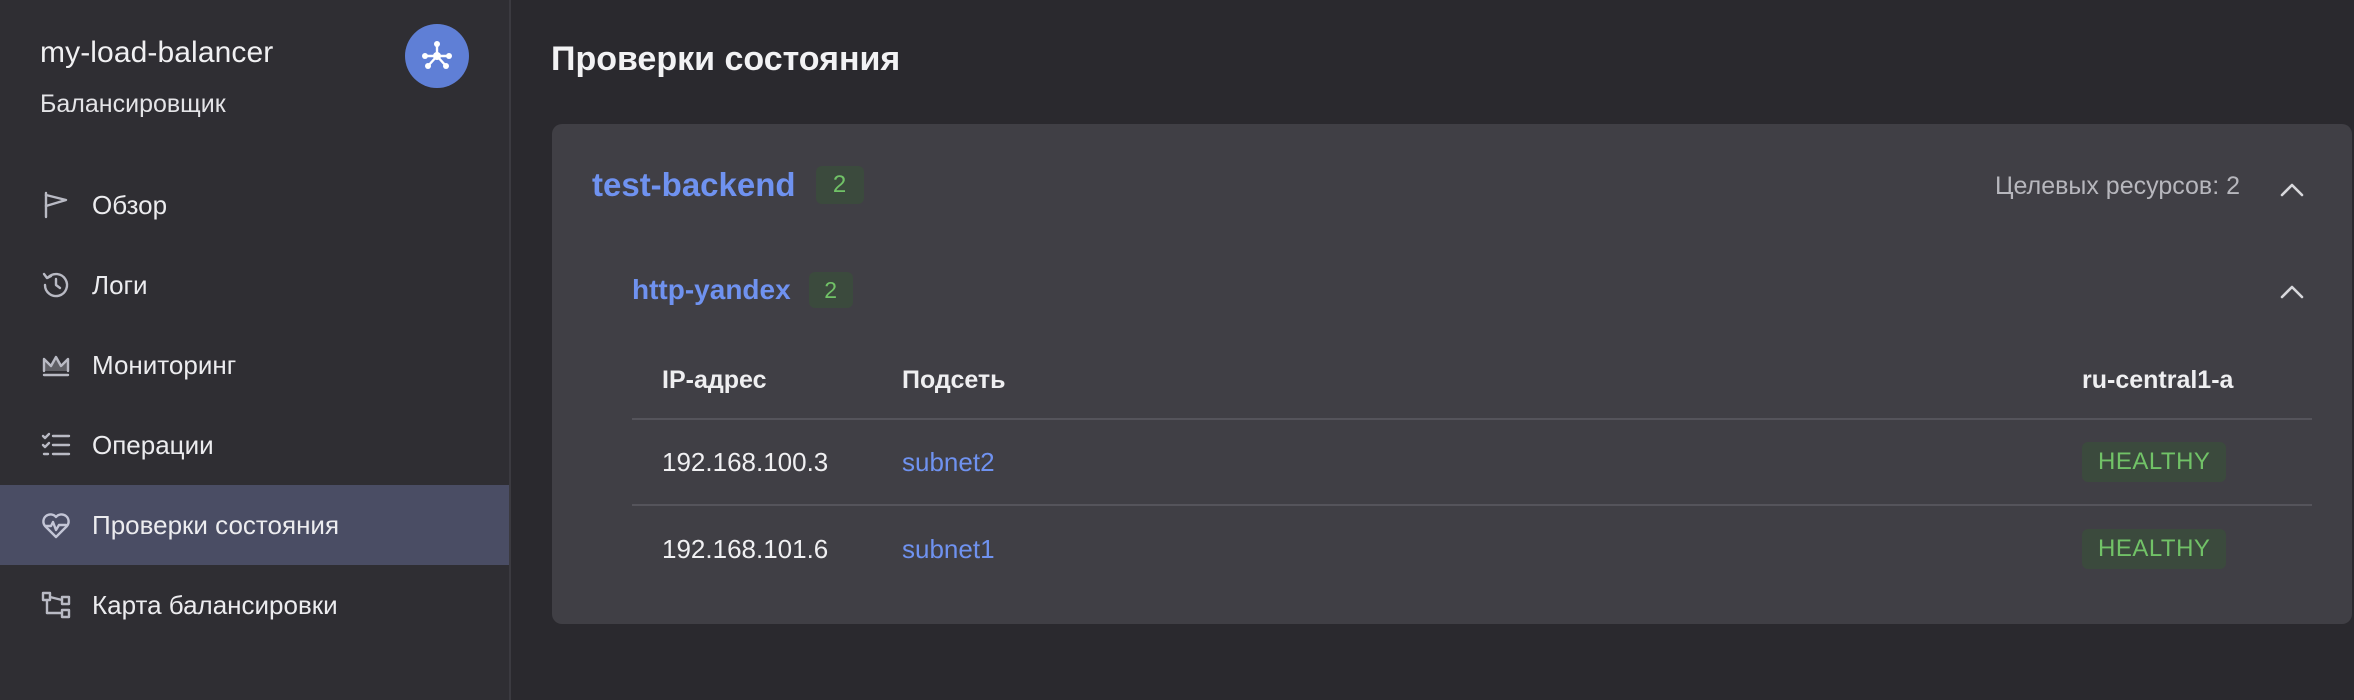 The image size is (2354, 700). I want to click on subnet-link: subnet1, so click(948, 549).